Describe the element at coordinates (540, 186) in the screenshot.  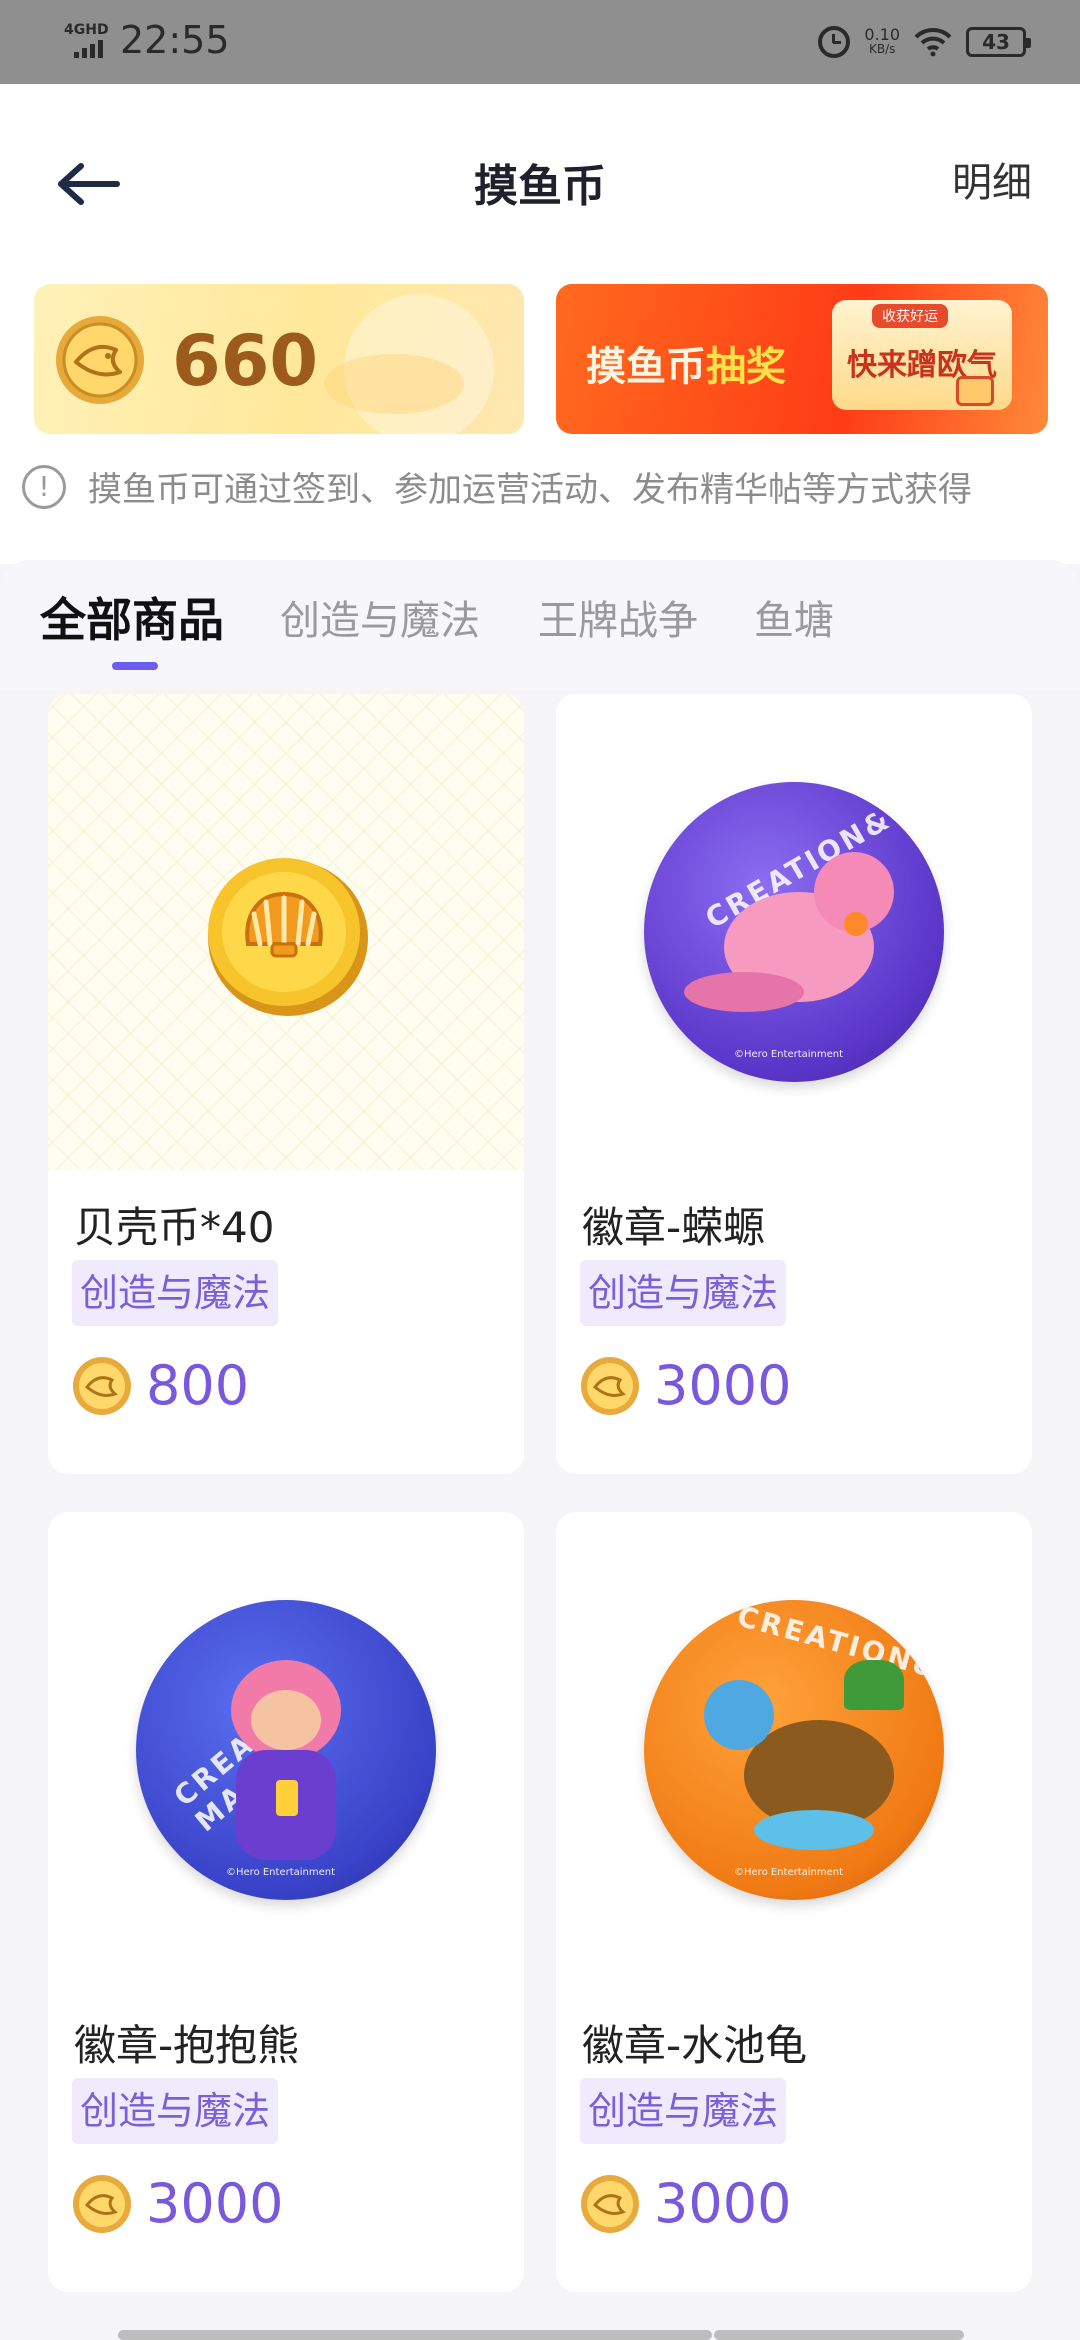
I see `page-title: 摸鱼币` at that location.